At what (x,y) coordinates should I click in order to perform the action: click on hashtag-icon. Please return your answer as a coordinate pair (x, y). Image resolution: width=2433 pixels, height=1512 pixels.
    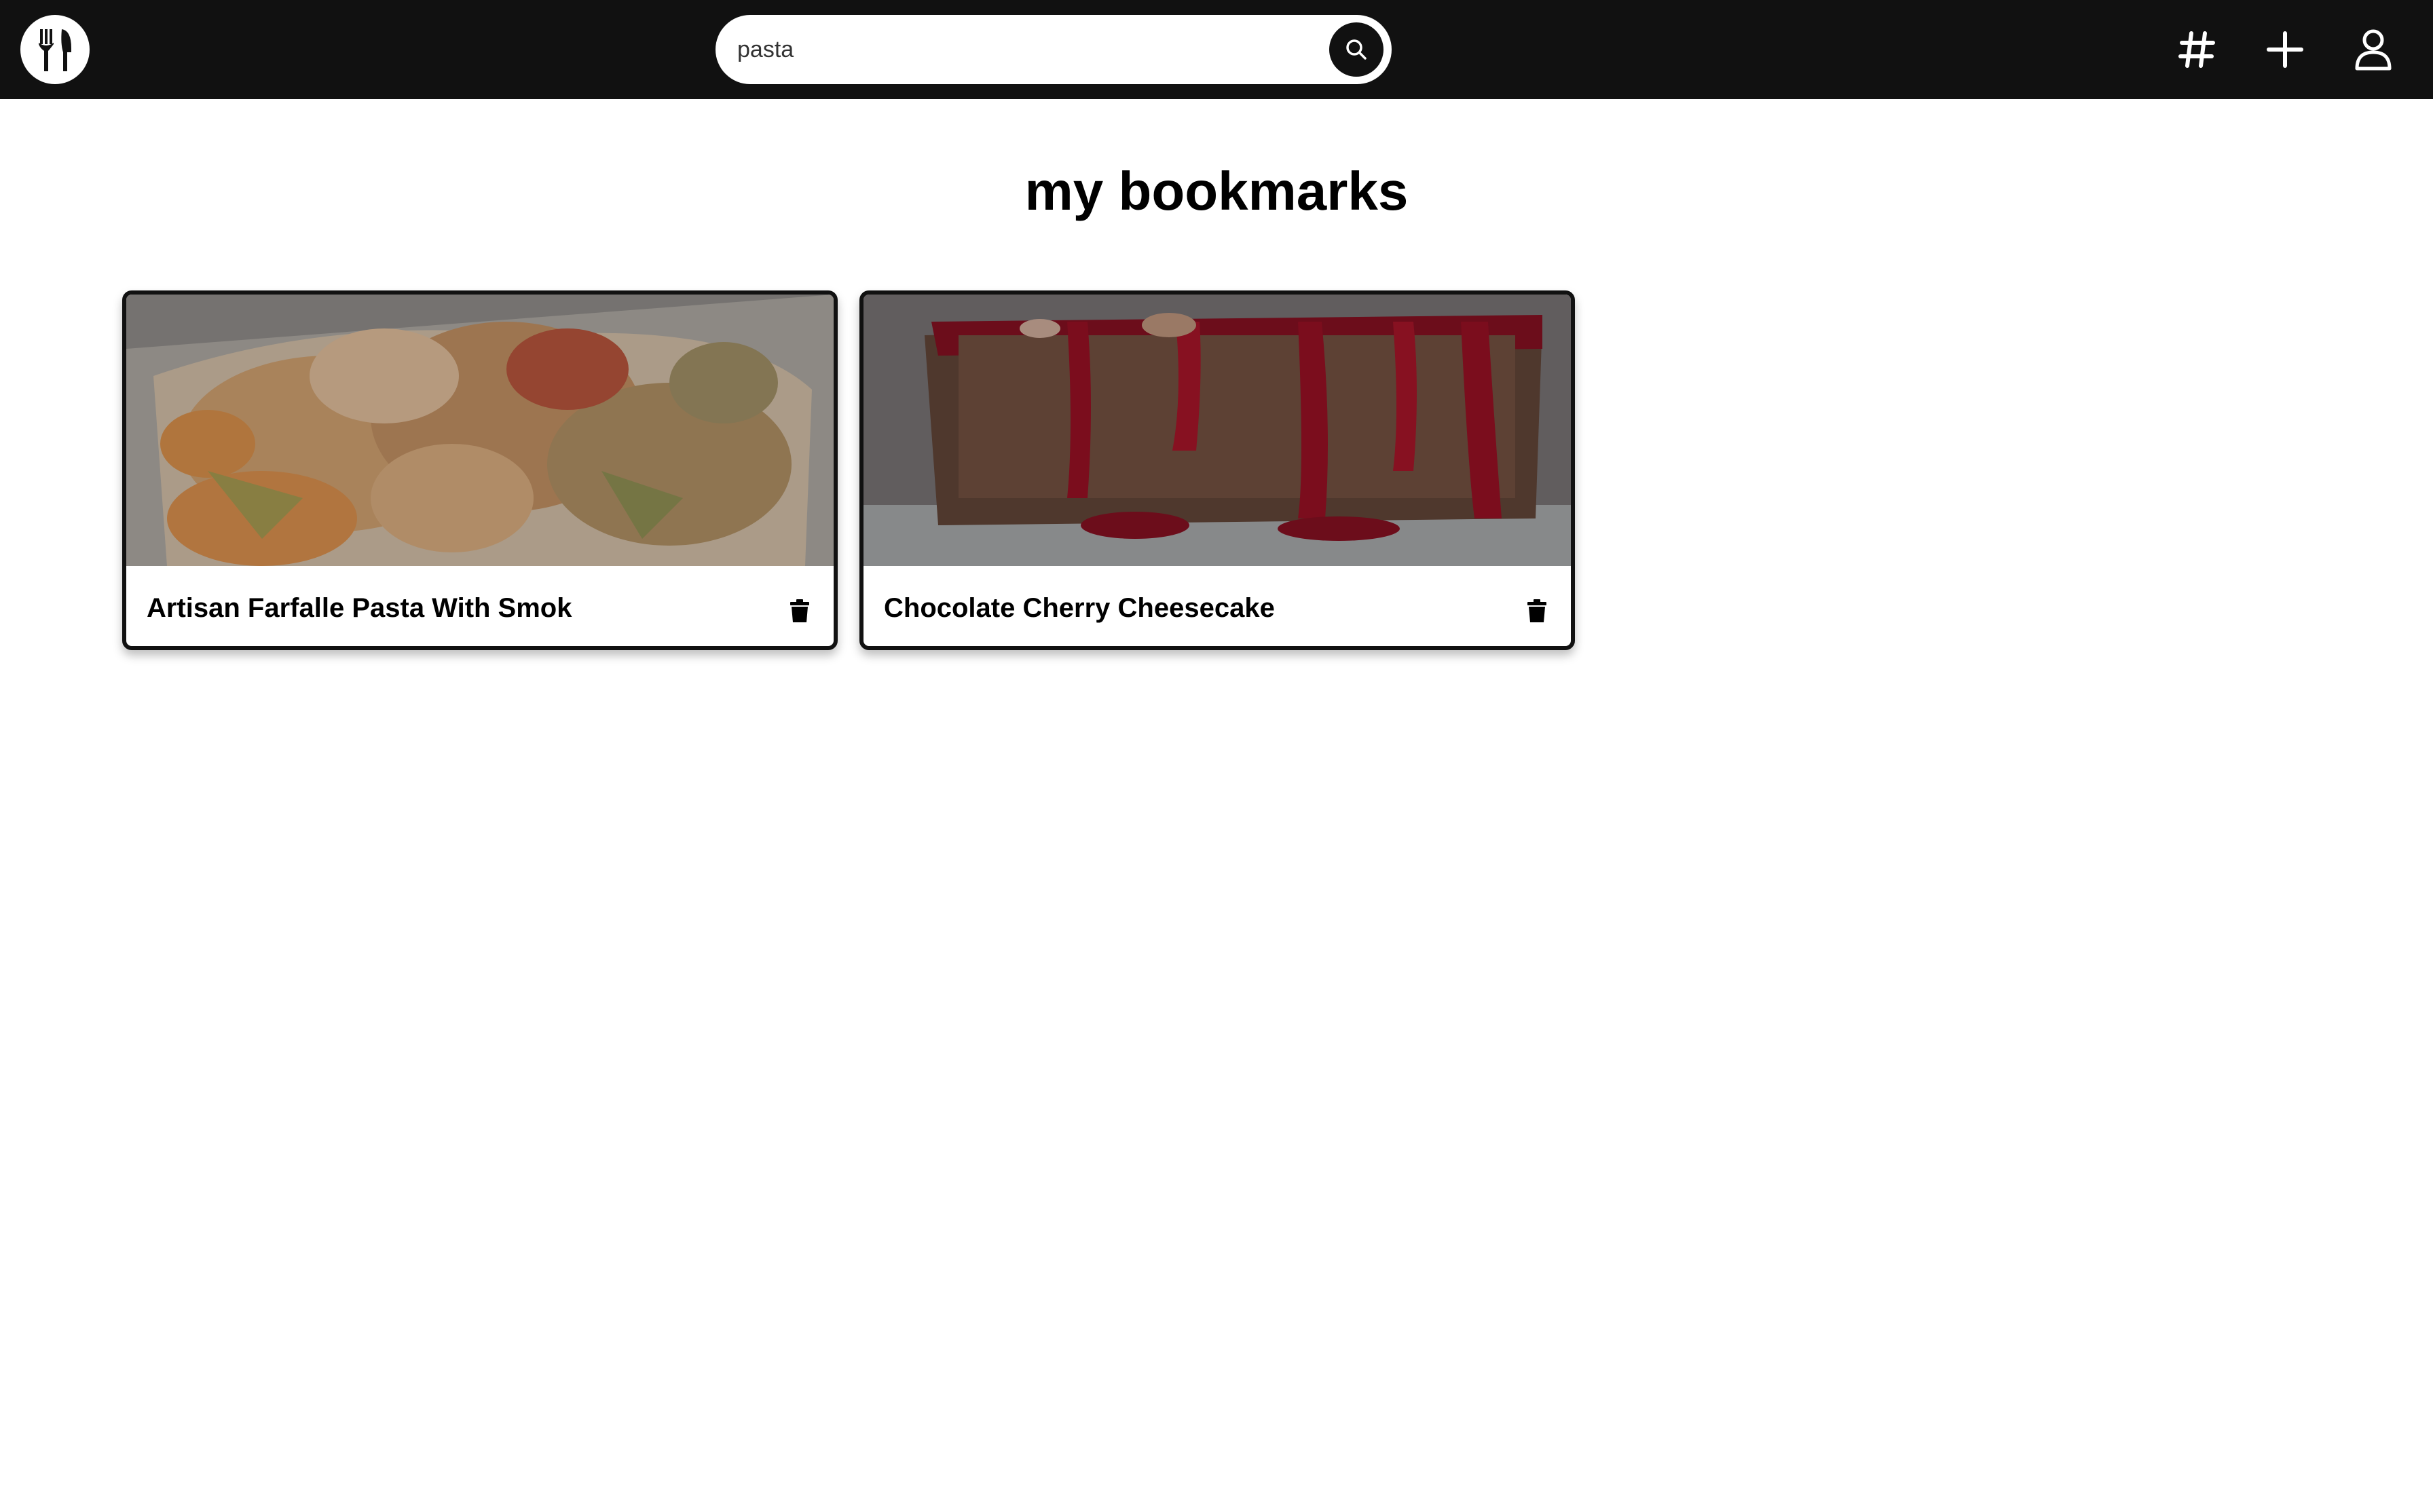
    Looking at the image, I should click on (2197, 49).